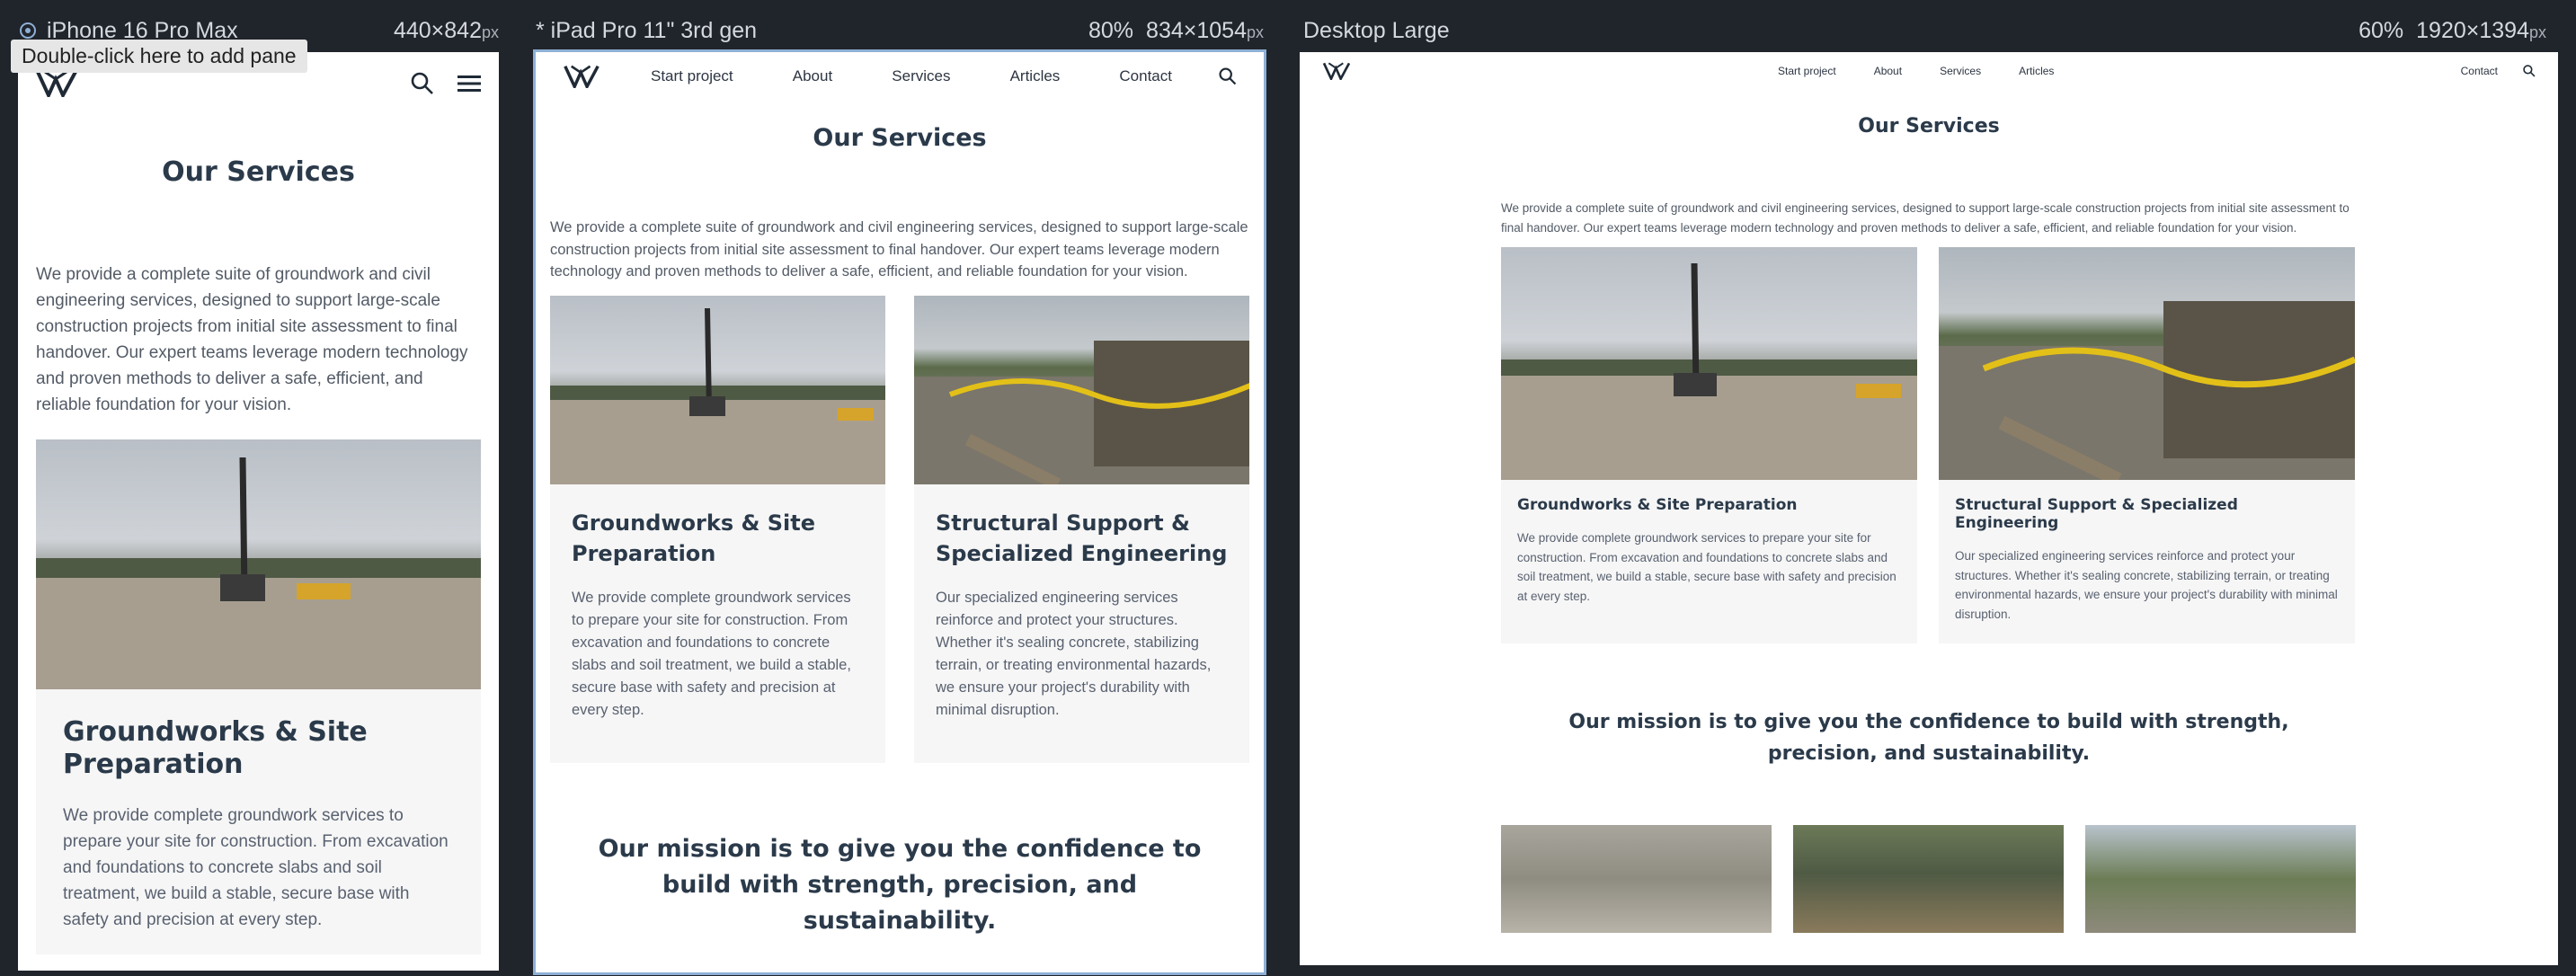  What do you see at coordinates (28, 30) in the screenshot?
I see `device-switch-icon` at bounding box center [28, 30].